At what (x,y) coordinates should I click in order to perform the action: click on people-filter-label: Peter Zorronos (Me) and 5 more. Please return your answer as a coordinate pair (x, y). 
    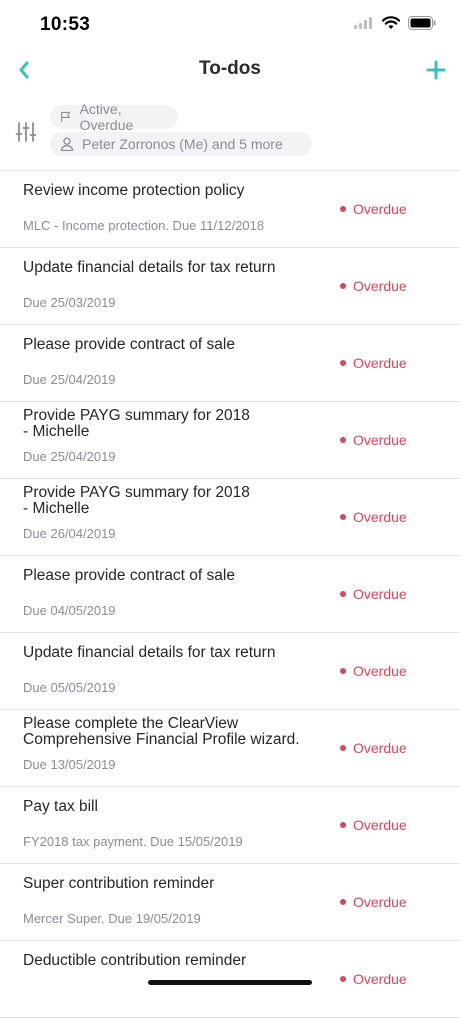
    Looking at the image, I should click on (182, 144).